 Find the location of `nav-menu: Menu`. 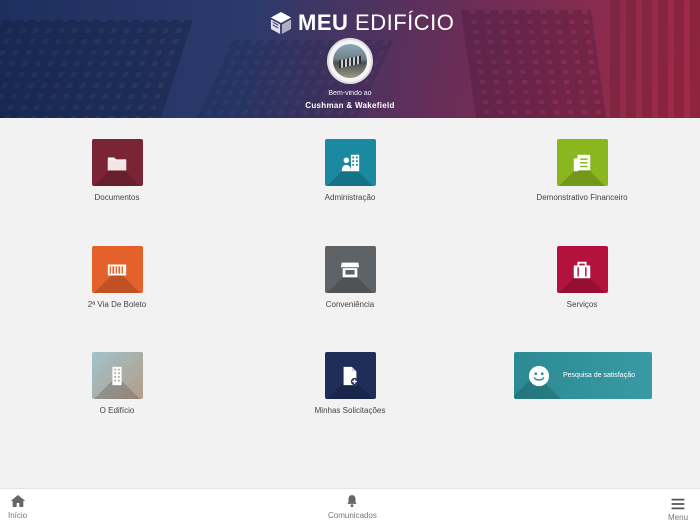

nav-menu: Menu is located at coordinates (678, 510).